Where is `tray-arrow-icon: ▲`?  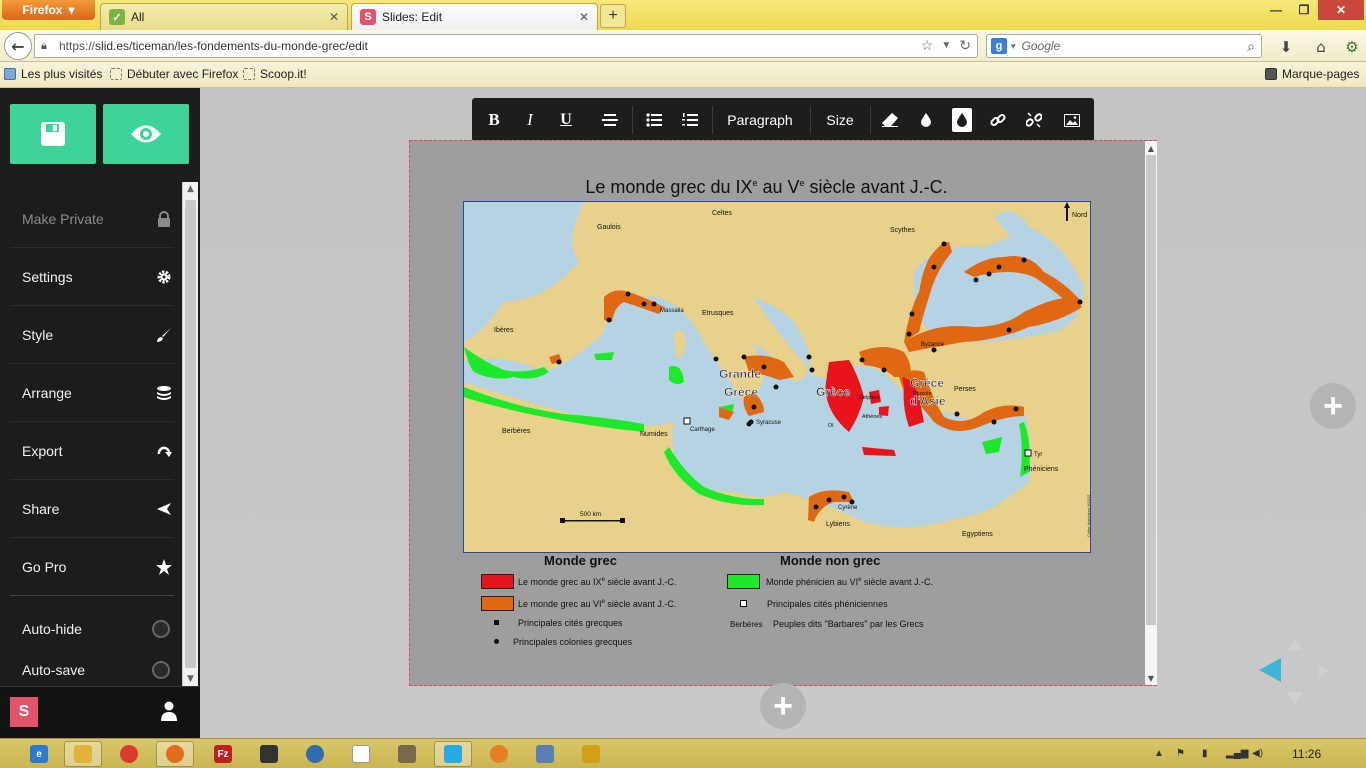 tray-arrow-icon: ▲ is located at coordinates (1159, 753).